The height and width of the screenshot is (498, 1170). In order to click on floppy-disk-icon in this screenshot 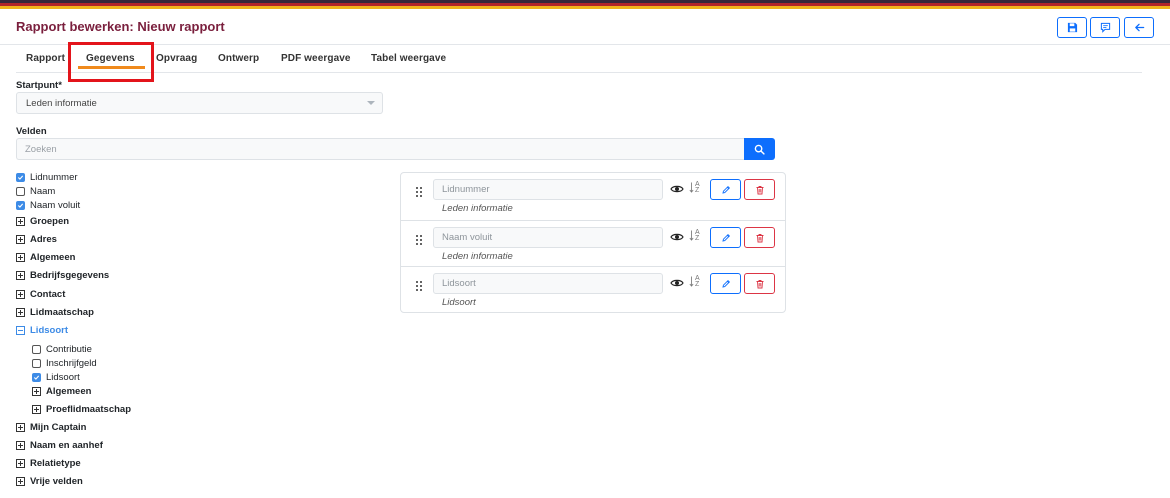, I will do `click(1072, 27)`.